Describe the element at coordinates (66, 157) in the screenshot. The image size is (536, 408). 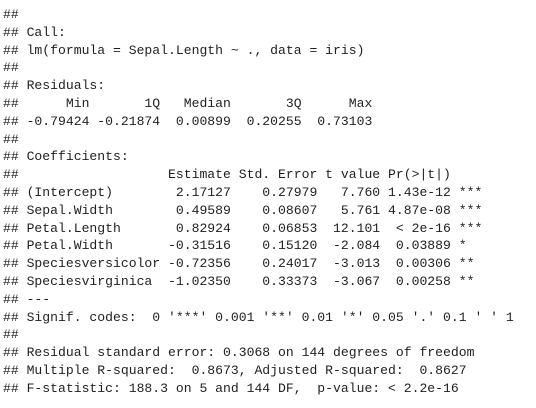
I see `coefficients-heading: ## Coefficients:` at that location.